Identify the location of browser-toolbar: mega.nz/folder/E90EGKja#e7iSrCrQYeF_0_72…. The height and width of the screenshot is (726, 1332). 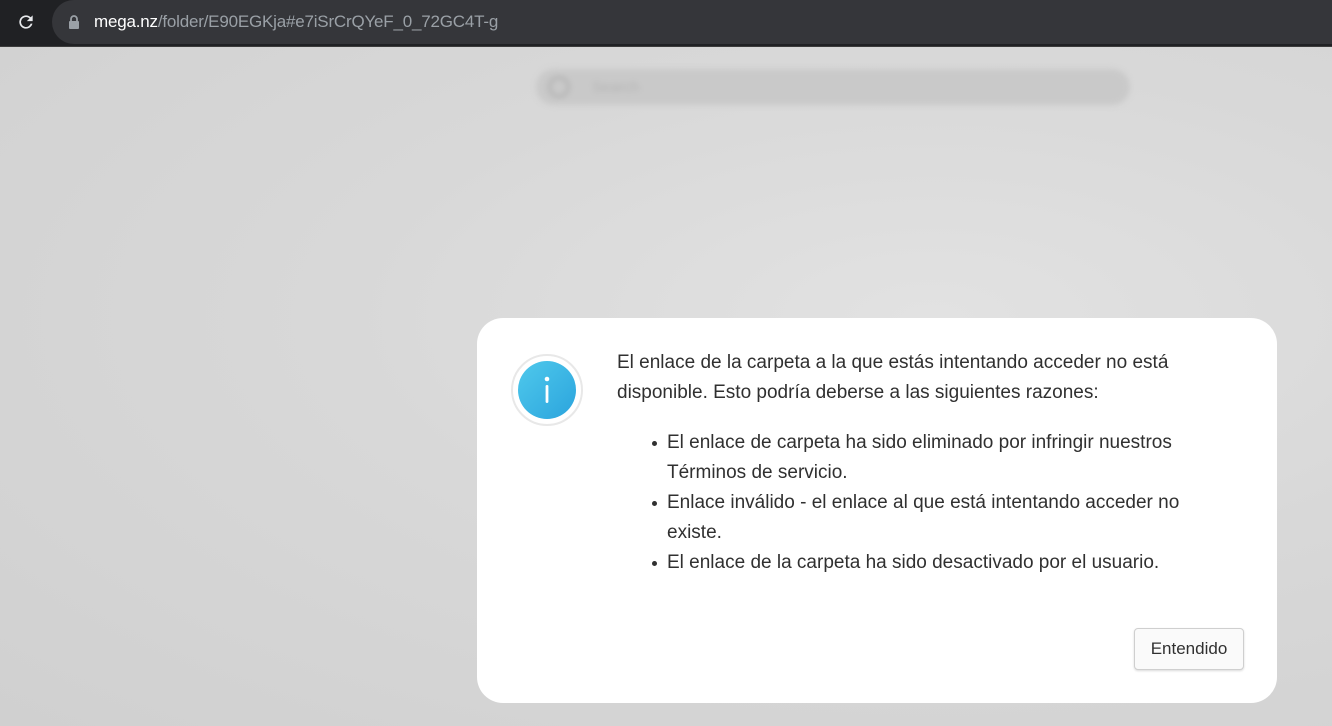
(666, 23).